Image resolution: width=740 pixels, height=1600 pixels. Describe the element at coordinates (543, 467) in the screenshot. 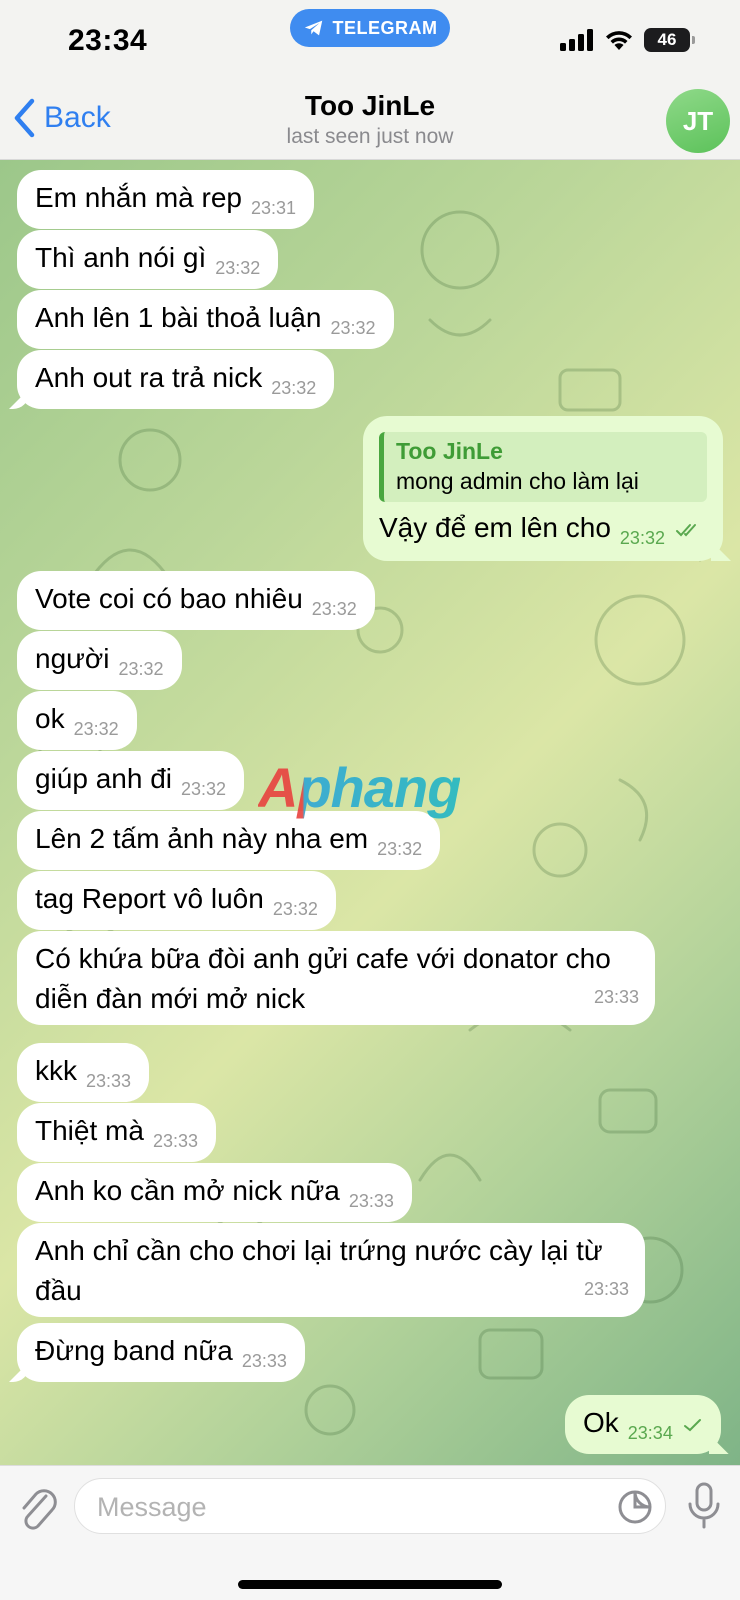

I see `reply-quote: Too JinLe mong admin cho làm lại` at that location.